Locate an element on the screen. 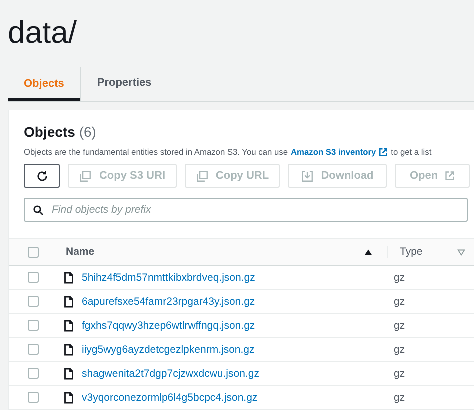  file-link: v3yqorconezormlp6l4g5bcpc4.json.gz is located at coordinates (170, 398).